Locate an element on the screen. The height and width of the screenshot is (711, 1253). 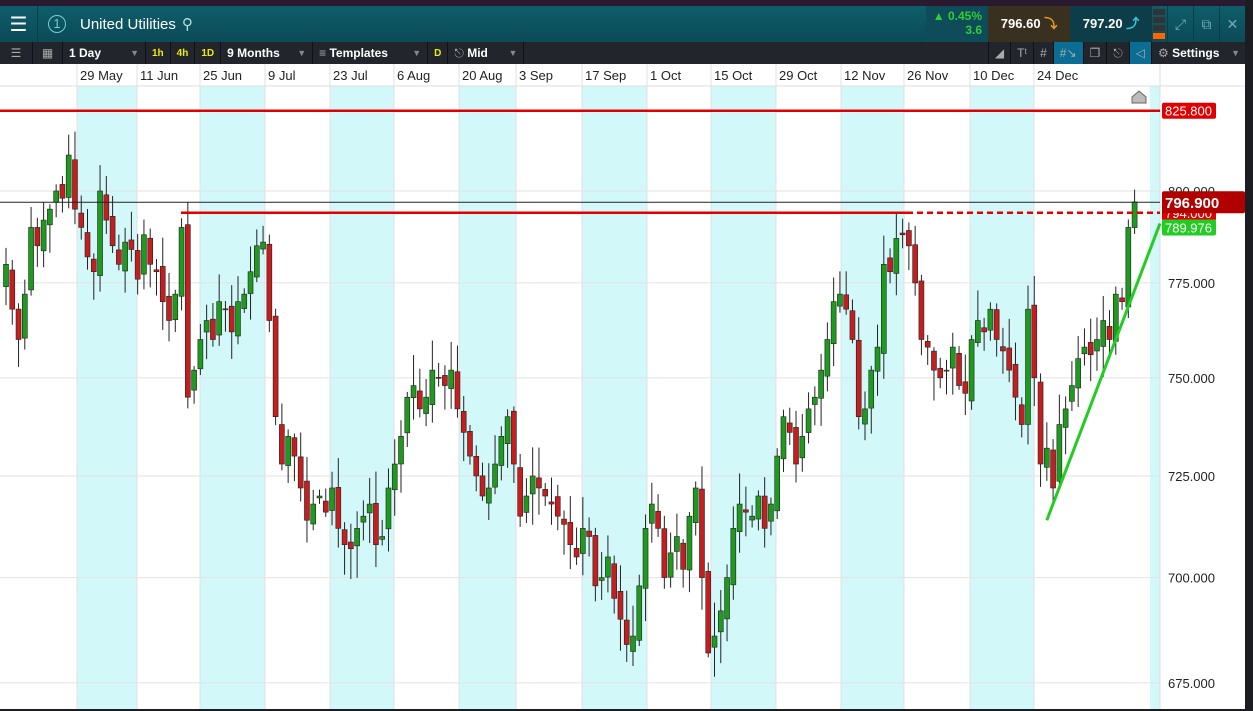
quick-1d: 1D is located at coordinates (208, 53).